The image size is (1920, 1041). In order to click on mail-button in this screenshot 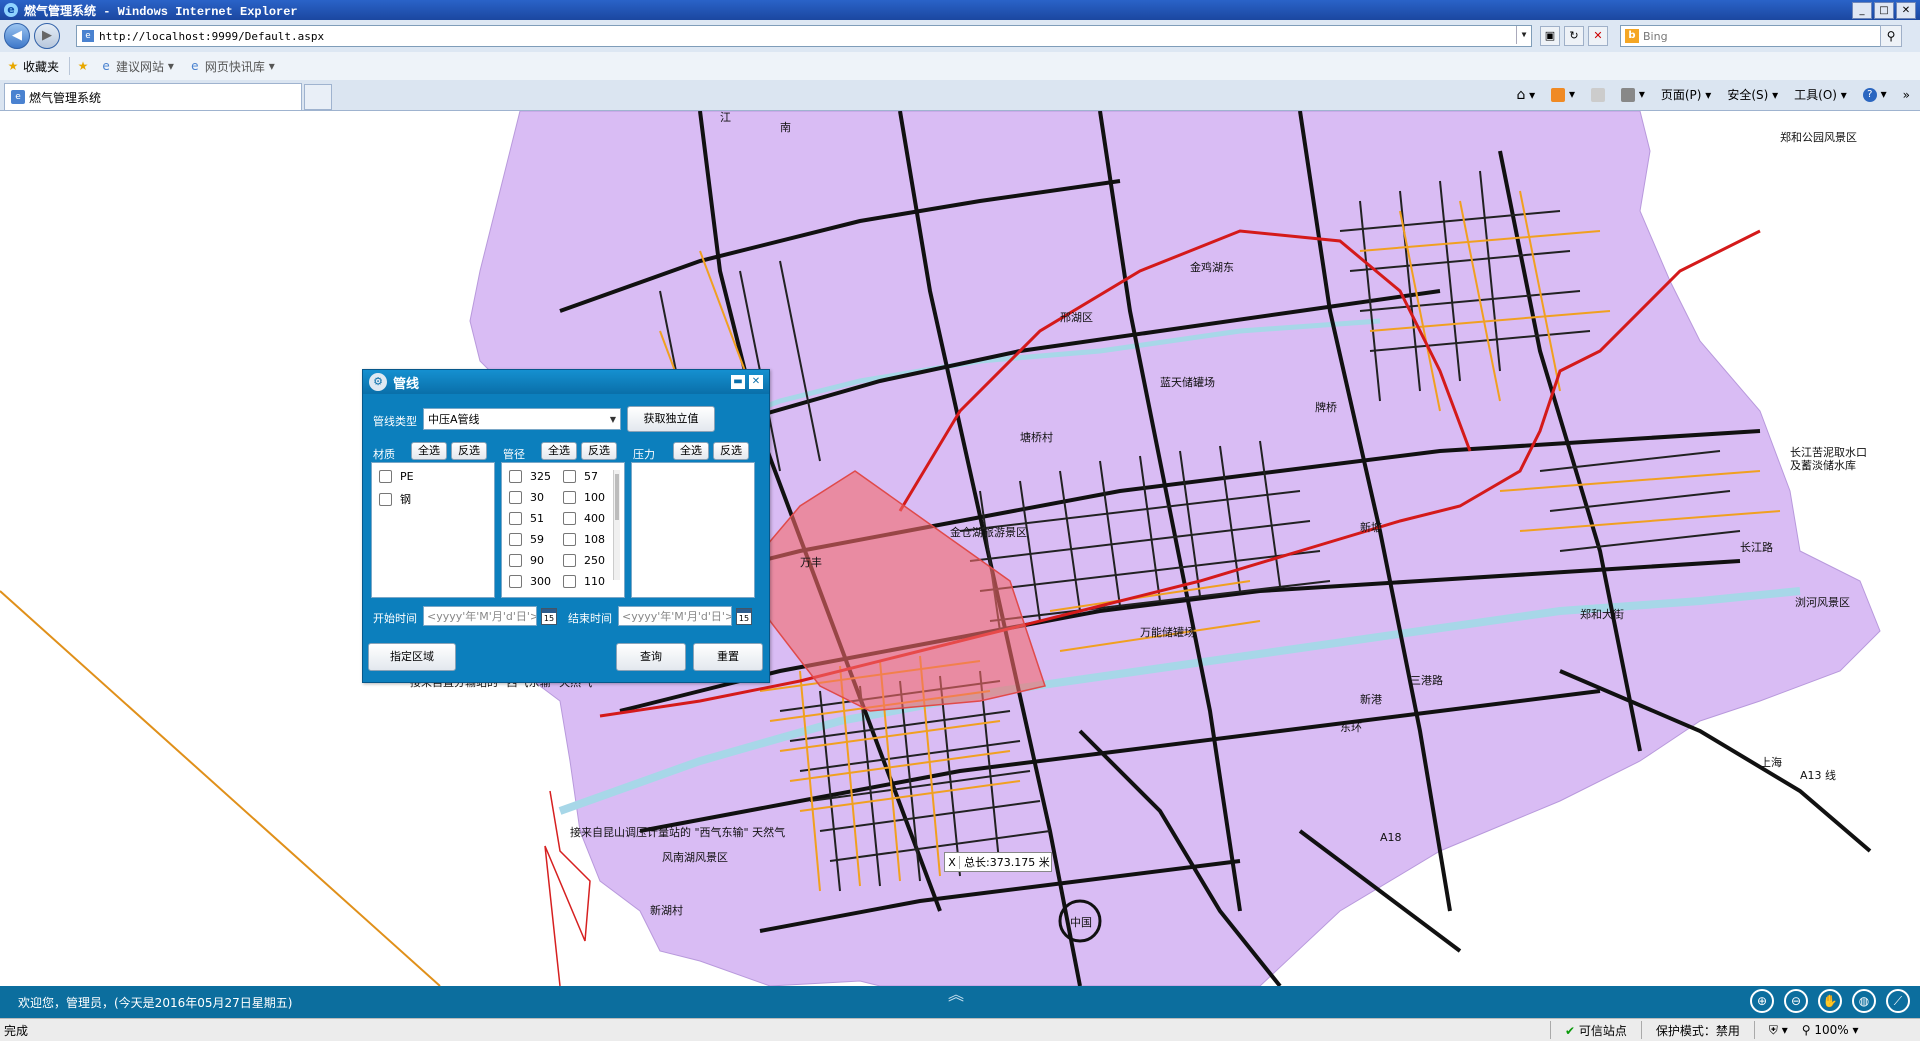, I will do `click(1598, 94)`.